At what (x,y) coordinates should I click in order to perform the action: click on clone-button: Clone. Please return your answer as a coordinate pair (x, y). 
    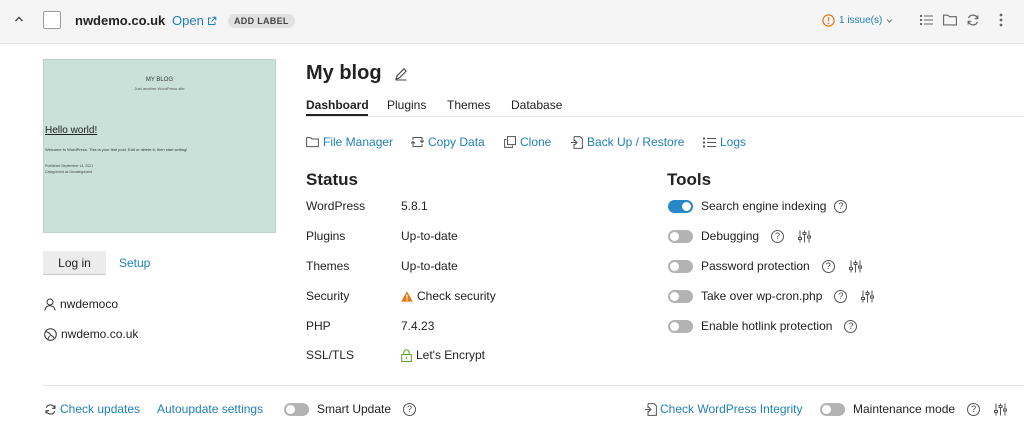
    Looking at the image, I should click on (527, 142).